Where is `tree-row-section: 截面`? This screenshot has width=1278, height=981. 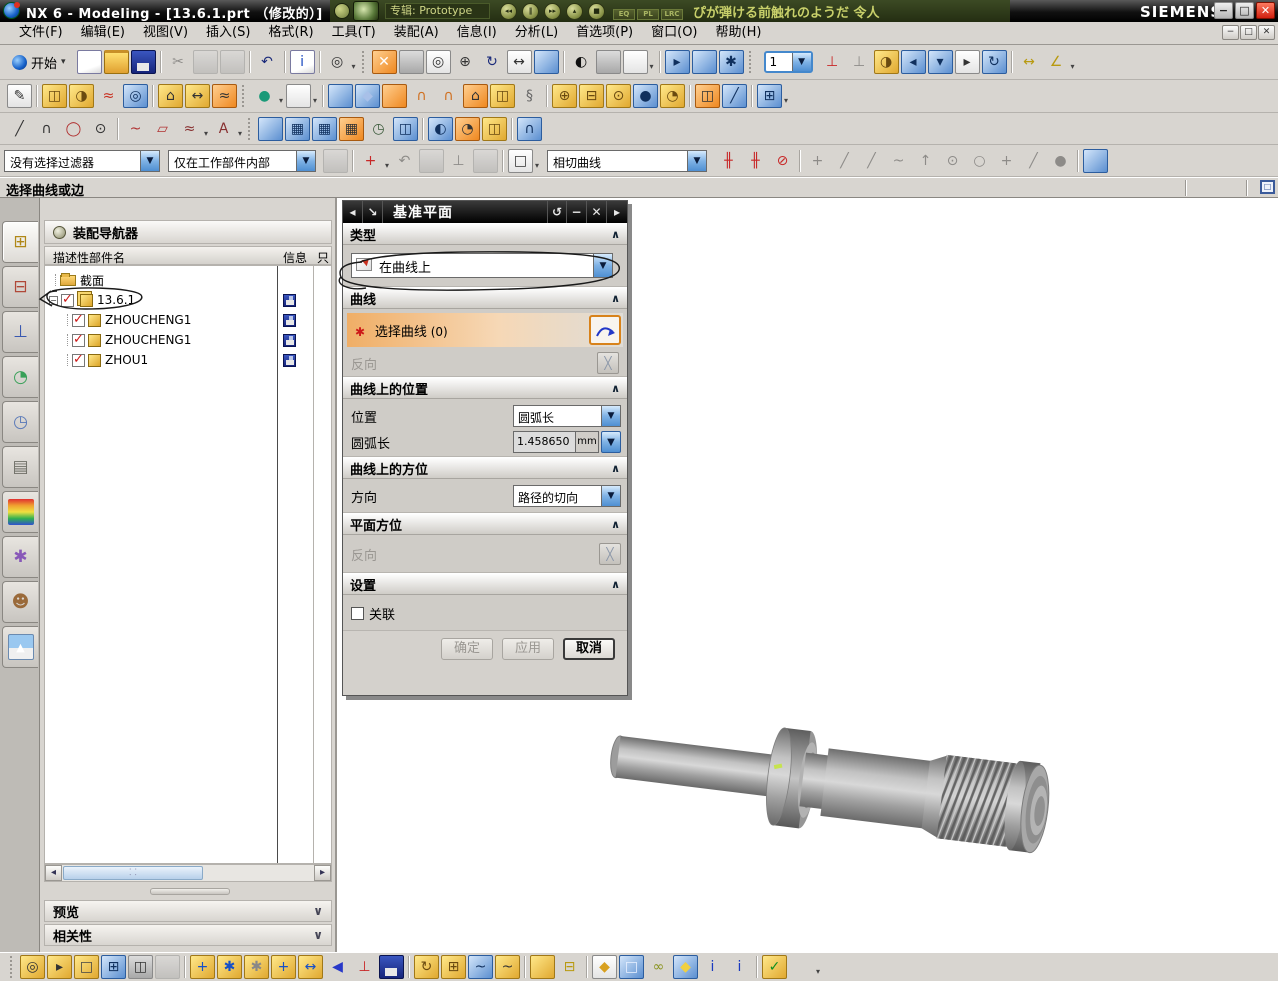 tree-row-section: 截面 is located at coordinates (188, 280).